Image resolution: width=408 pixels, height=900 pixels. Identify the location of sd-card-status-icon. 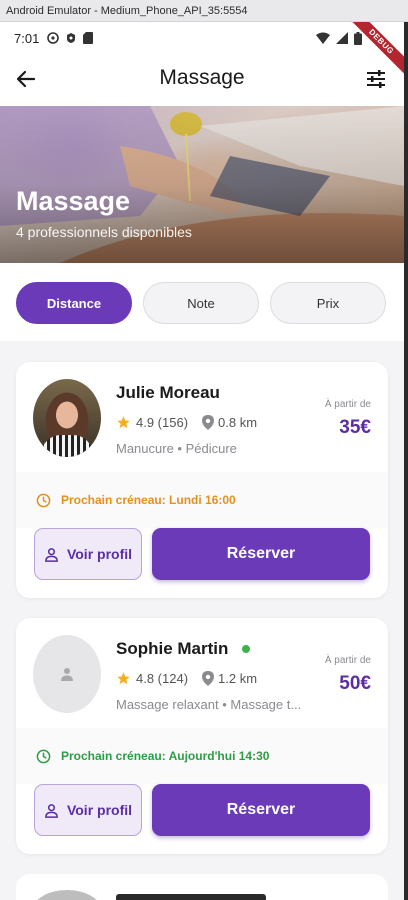
(88, 38).